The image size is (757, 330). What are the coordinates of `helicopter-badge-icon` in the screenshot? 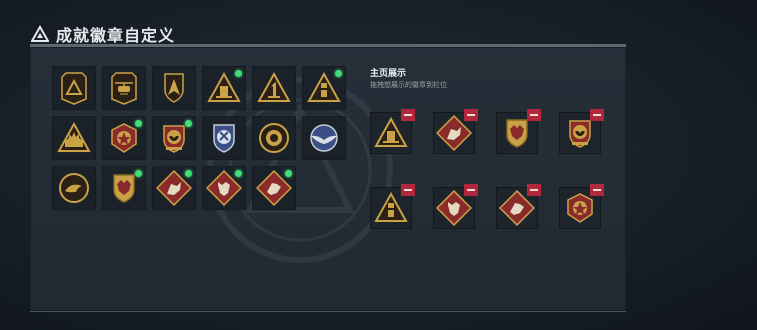 It's located at (124, 88).